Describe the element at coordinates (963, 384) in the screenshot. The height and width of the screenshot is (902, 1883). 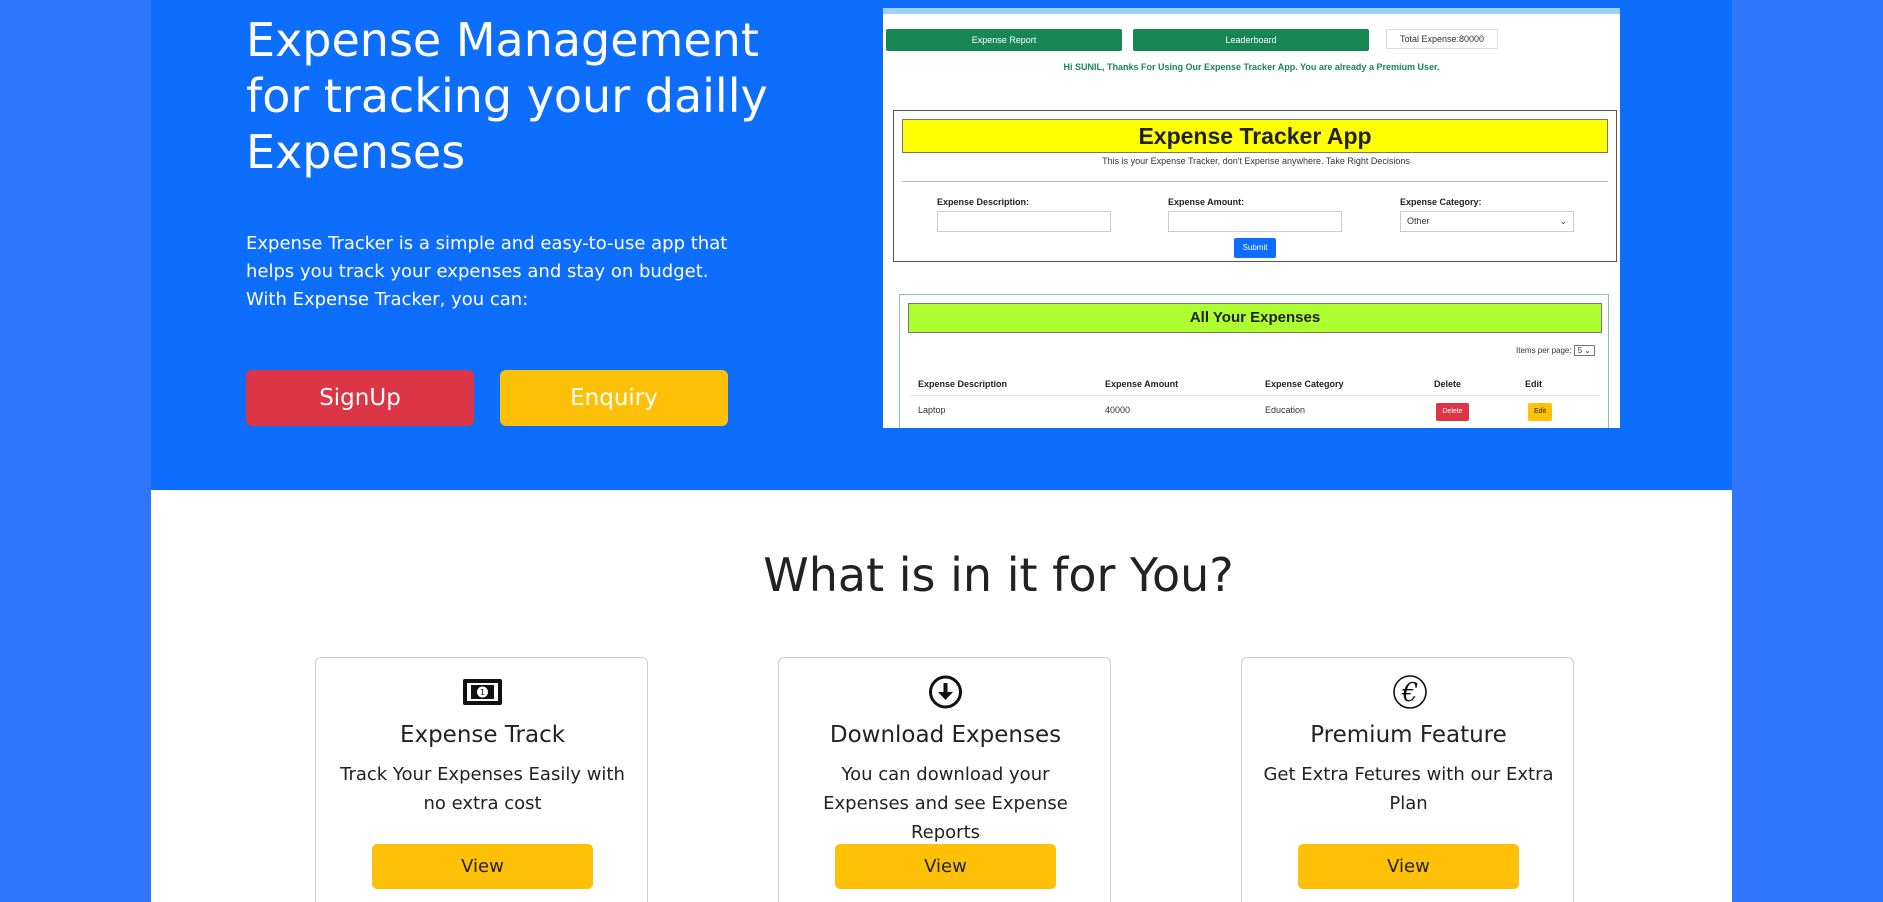
I see `column-header: Expense Description` at that location.